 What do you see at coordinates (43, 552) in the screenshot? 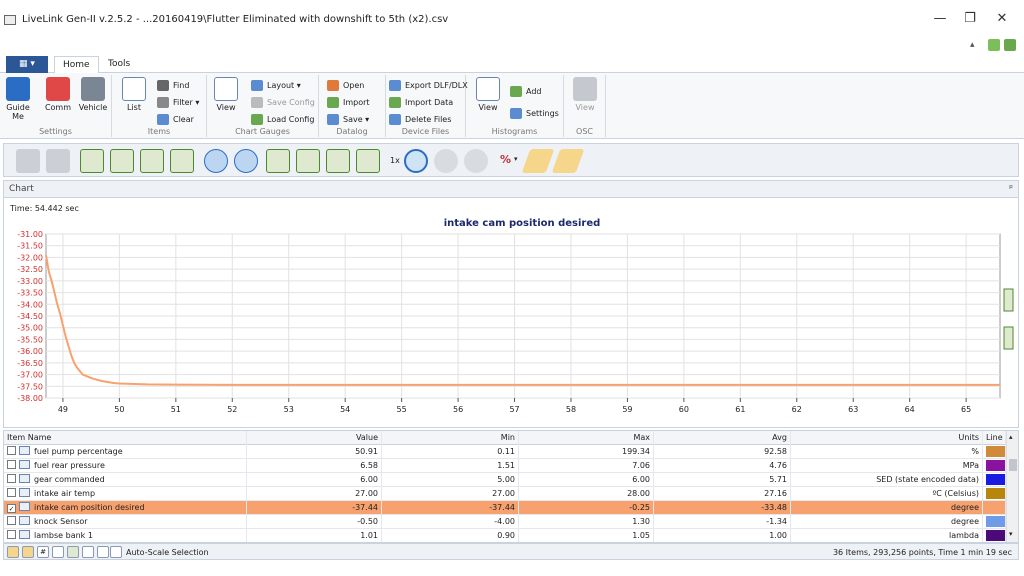
I see `hash-icon: #` at bounding box center [43, 552].